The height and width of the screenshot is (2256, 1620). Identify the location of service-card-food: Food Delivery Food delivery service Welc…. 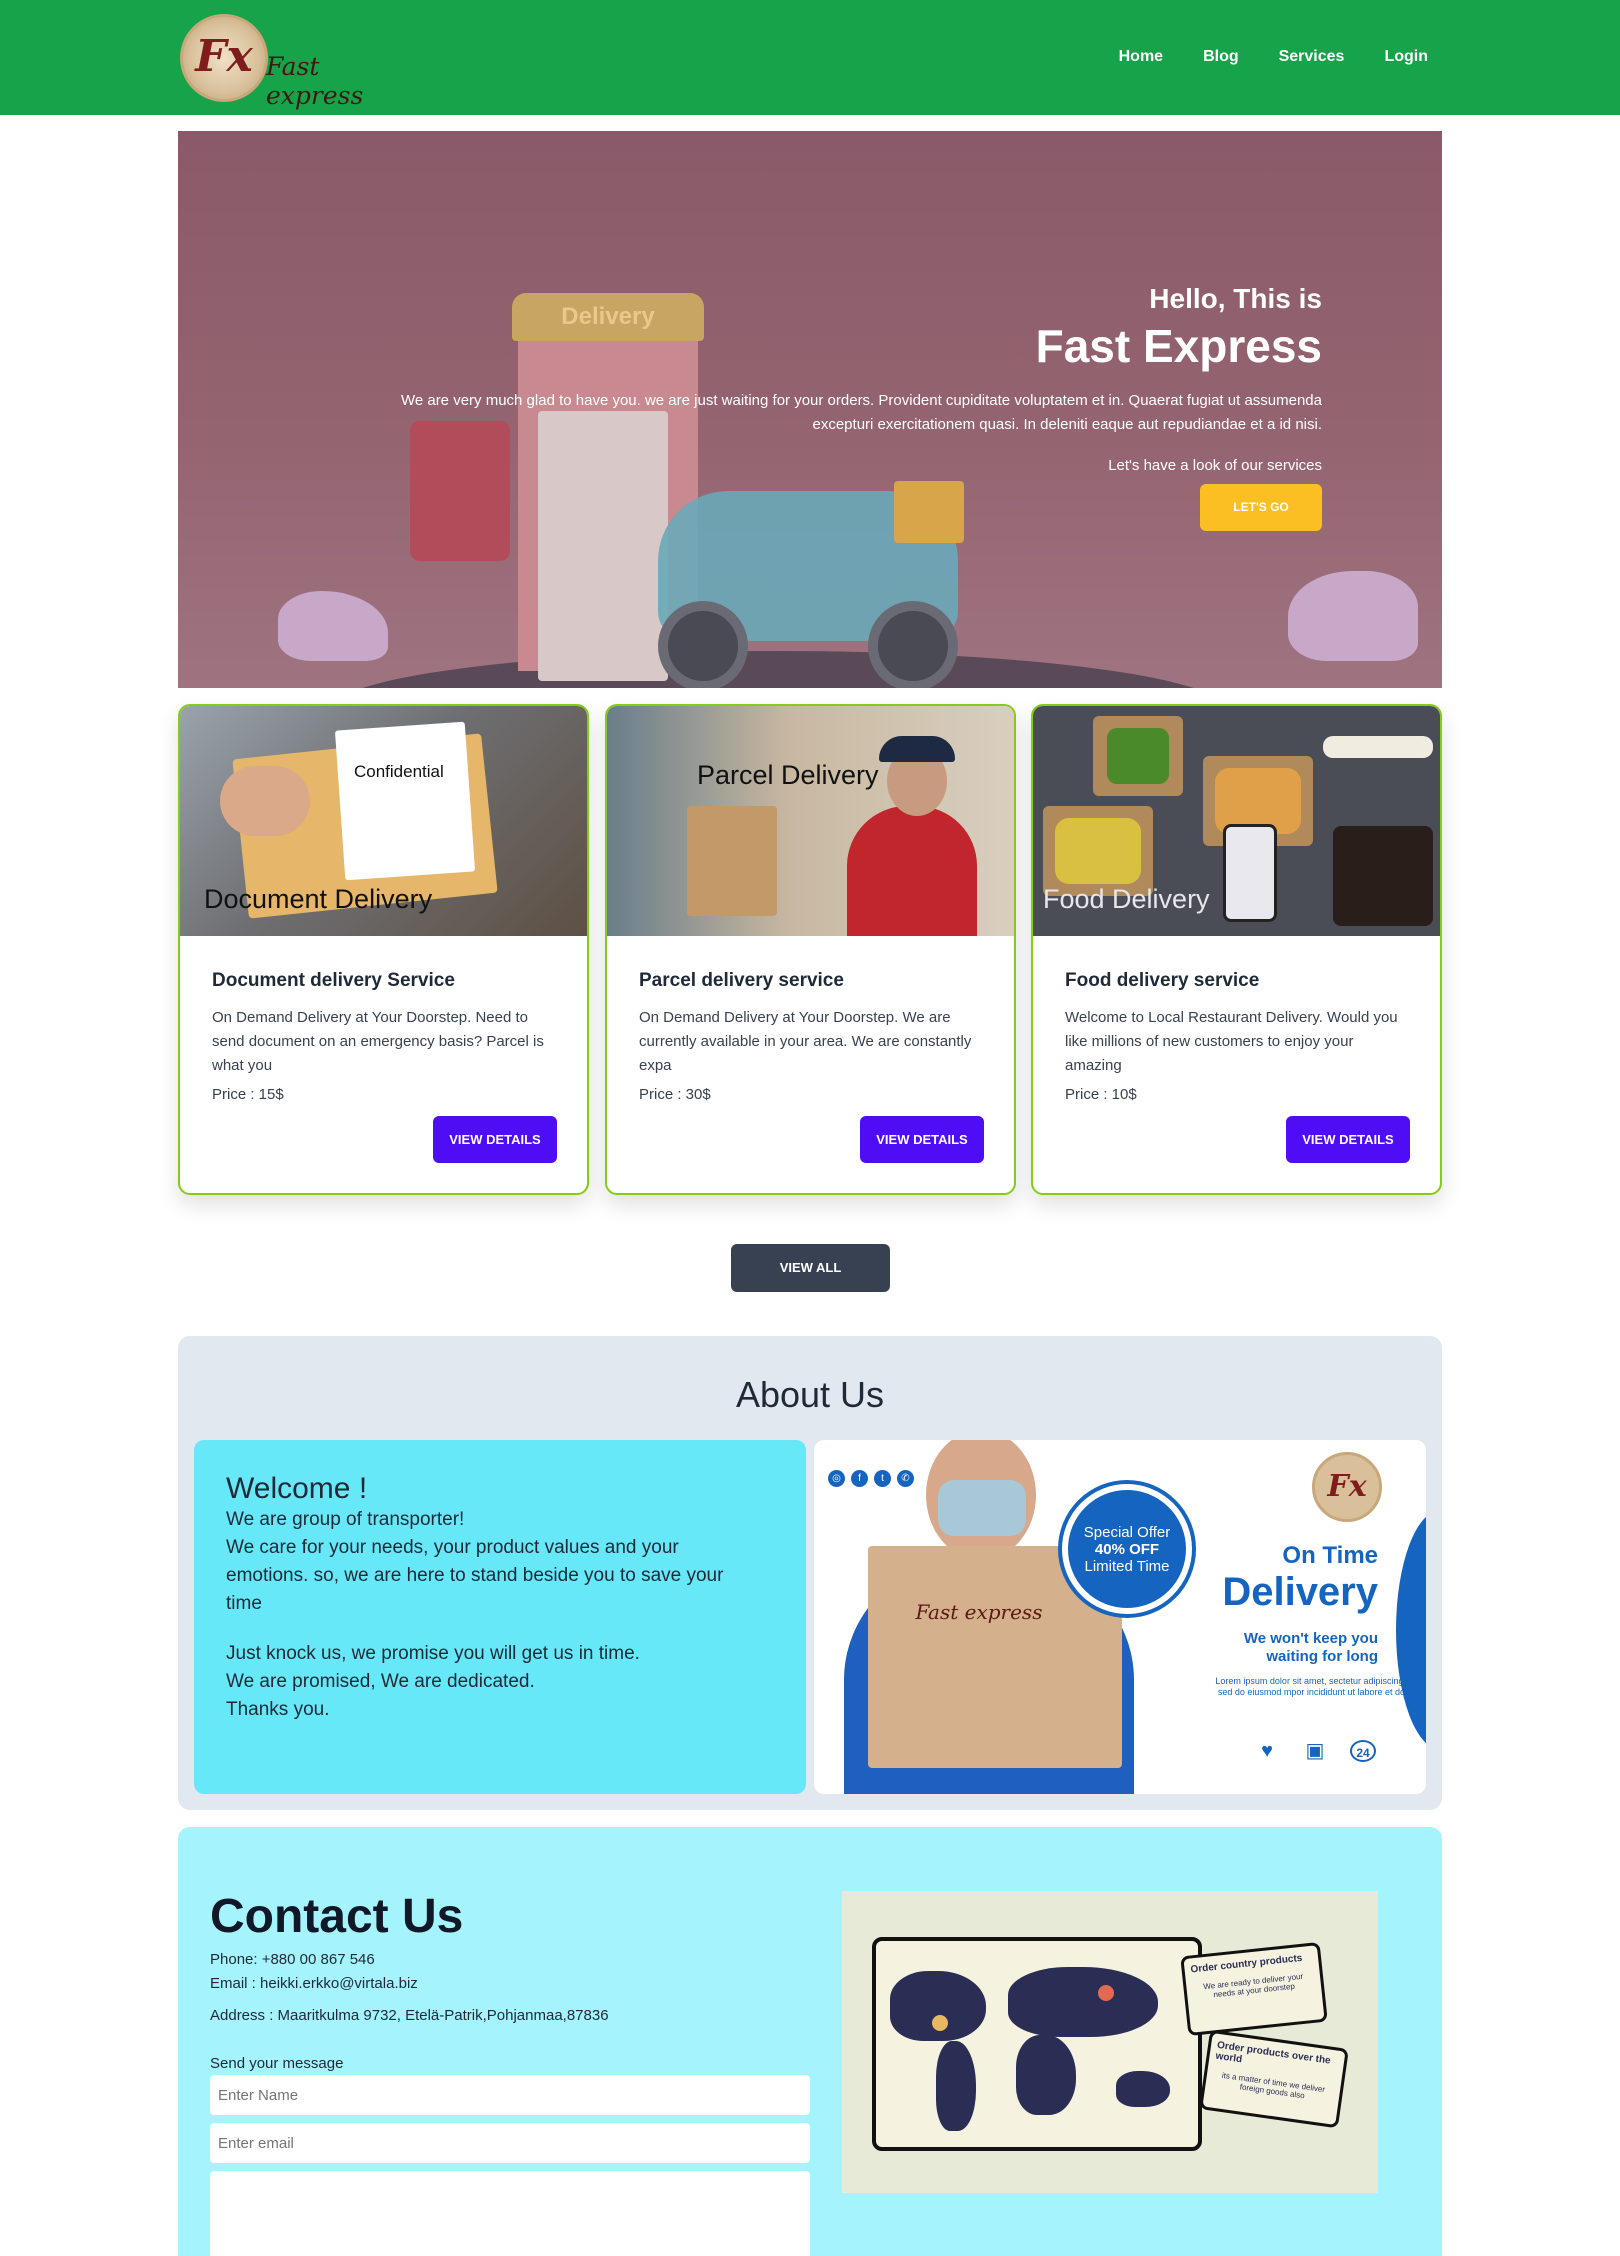
(1236, 949).